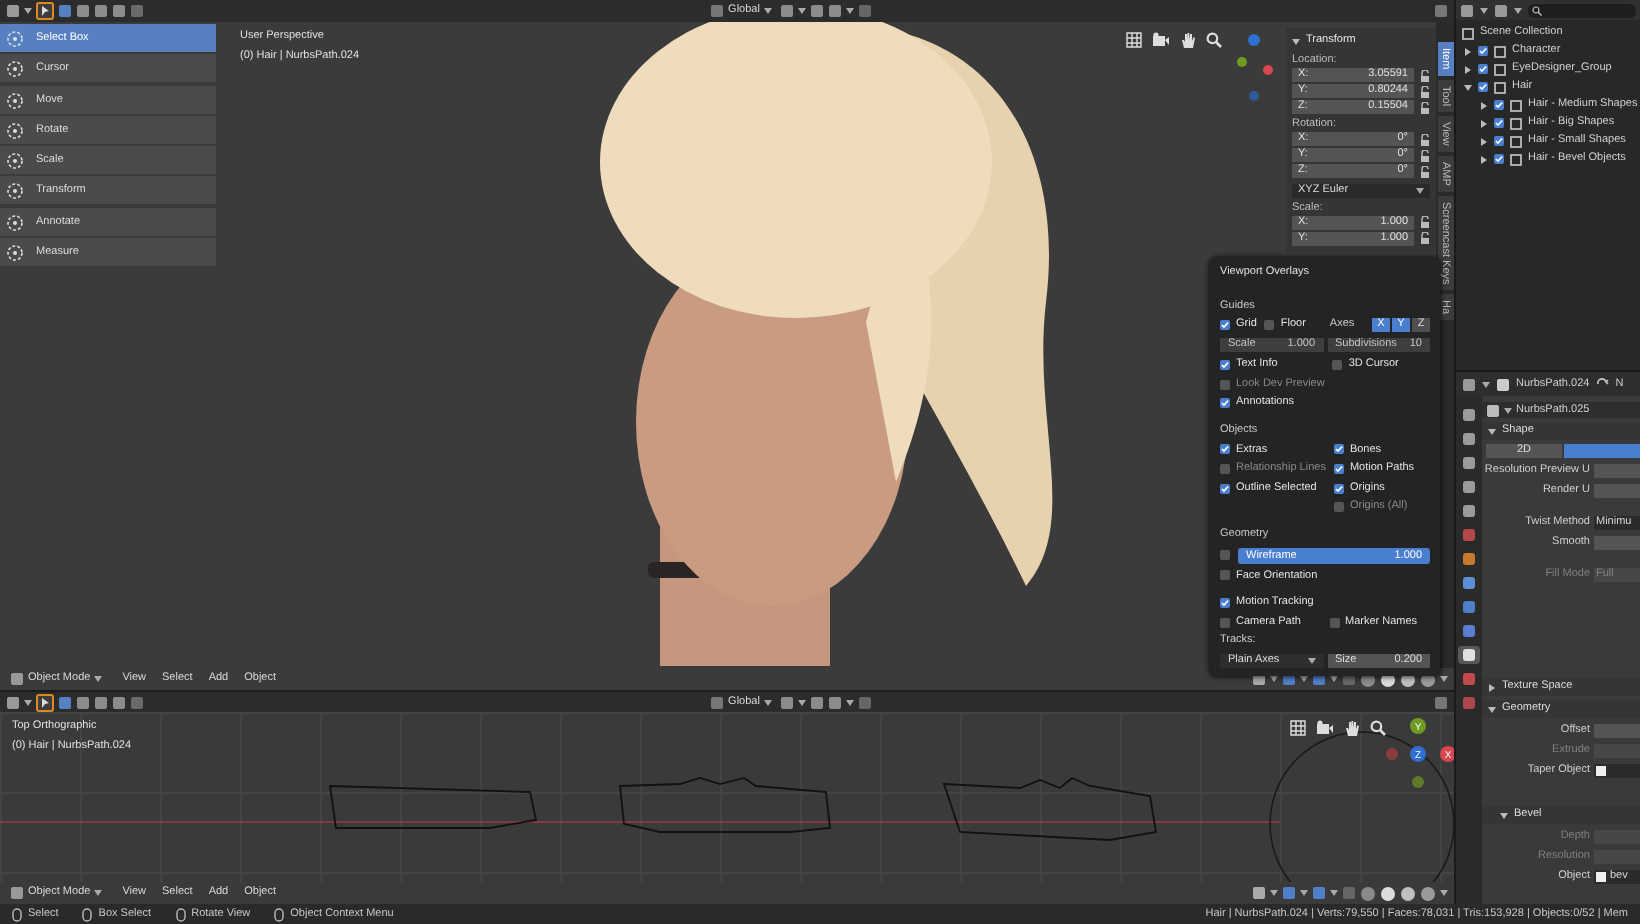 The height and width of the screenshot is (924, 1640). I want to click on object-field, so click(1617, 770).